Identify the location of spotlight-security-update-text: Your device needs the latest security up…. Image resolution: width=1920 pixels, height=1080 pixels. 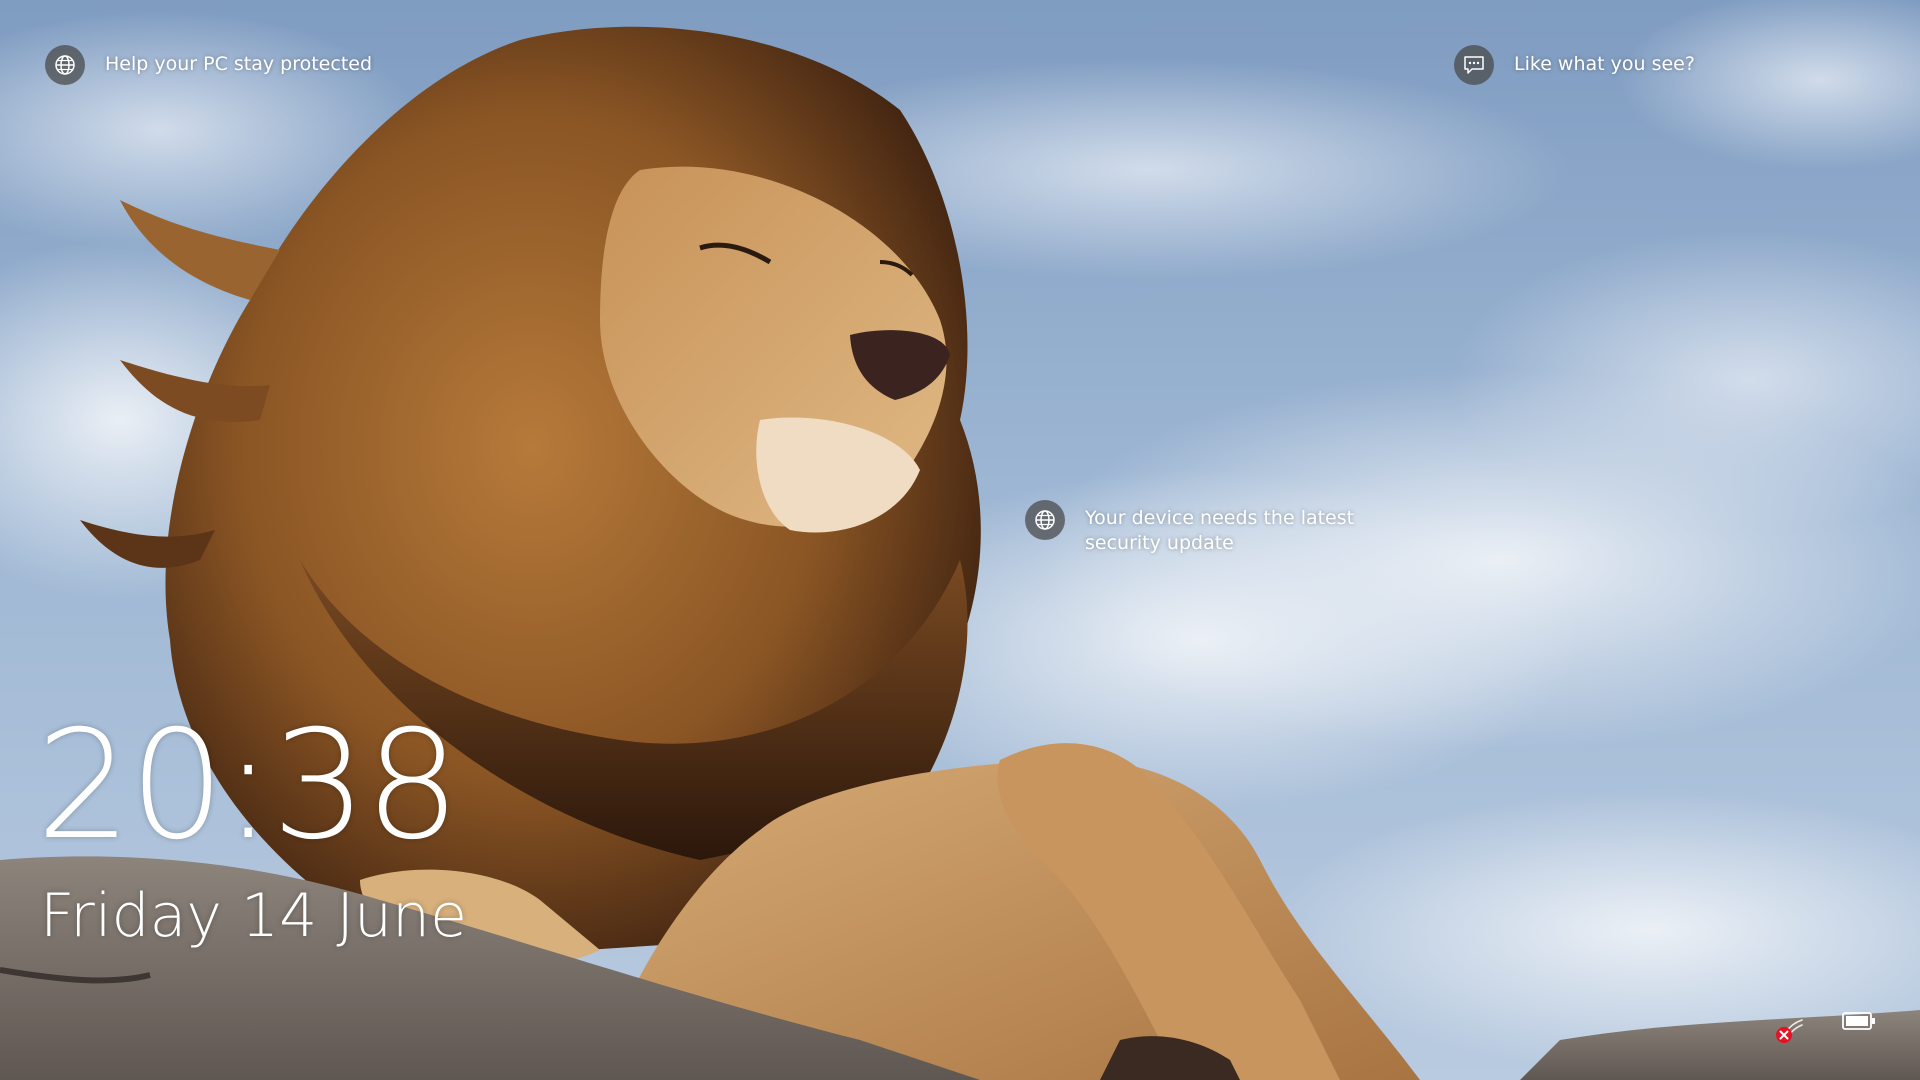
(1220, 530).